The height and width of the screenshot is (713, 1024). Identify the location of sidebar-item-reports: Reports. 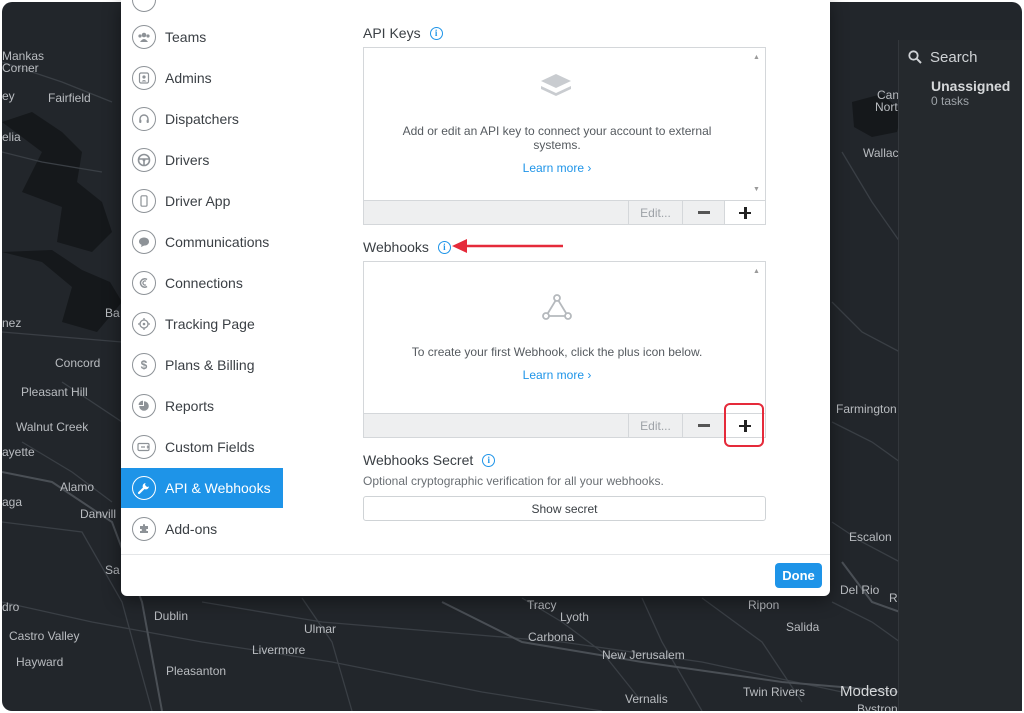
(202, 406).